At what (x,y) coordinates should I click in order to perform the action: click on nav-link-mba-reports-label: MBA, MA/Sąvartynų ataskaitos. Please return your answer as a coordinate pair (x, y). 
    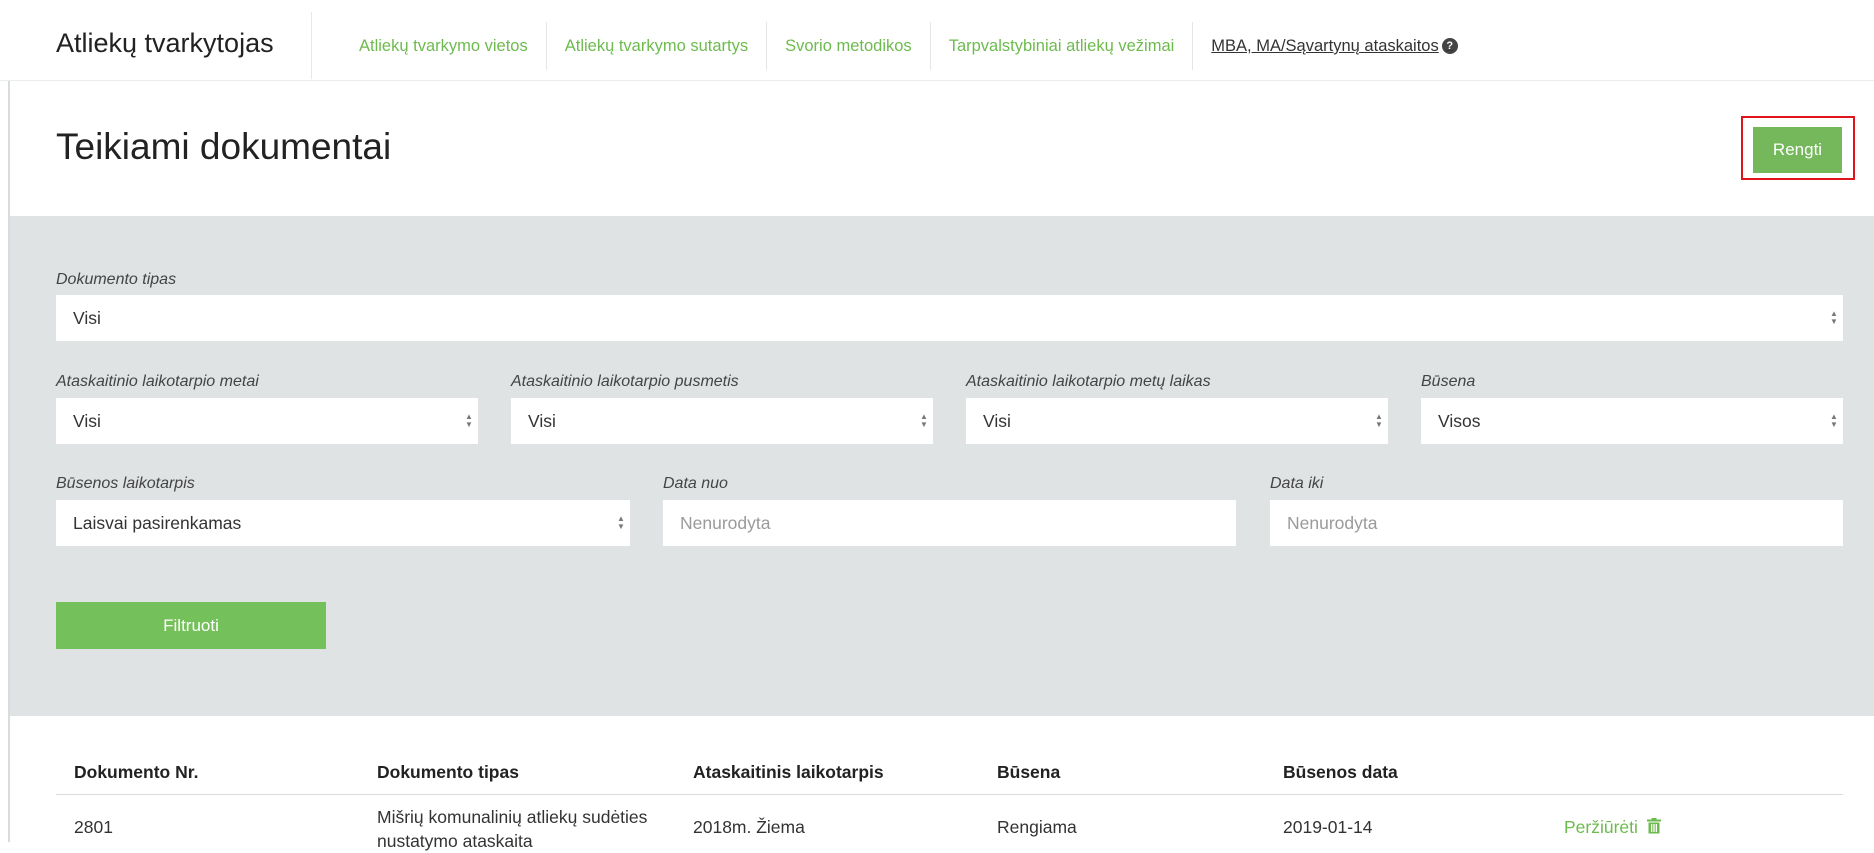
    Looking at the image, I should click on (1325, 46).